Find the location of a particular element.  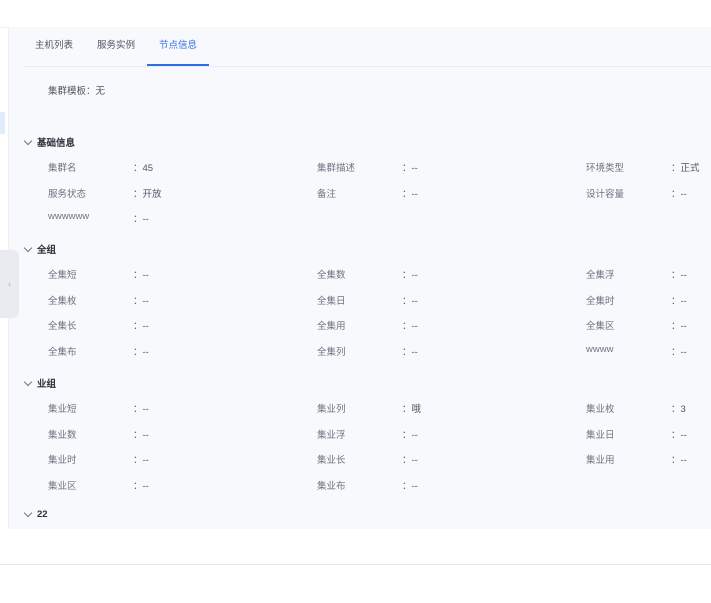

field-value: ：开放 is located at coordinates (147, 194).